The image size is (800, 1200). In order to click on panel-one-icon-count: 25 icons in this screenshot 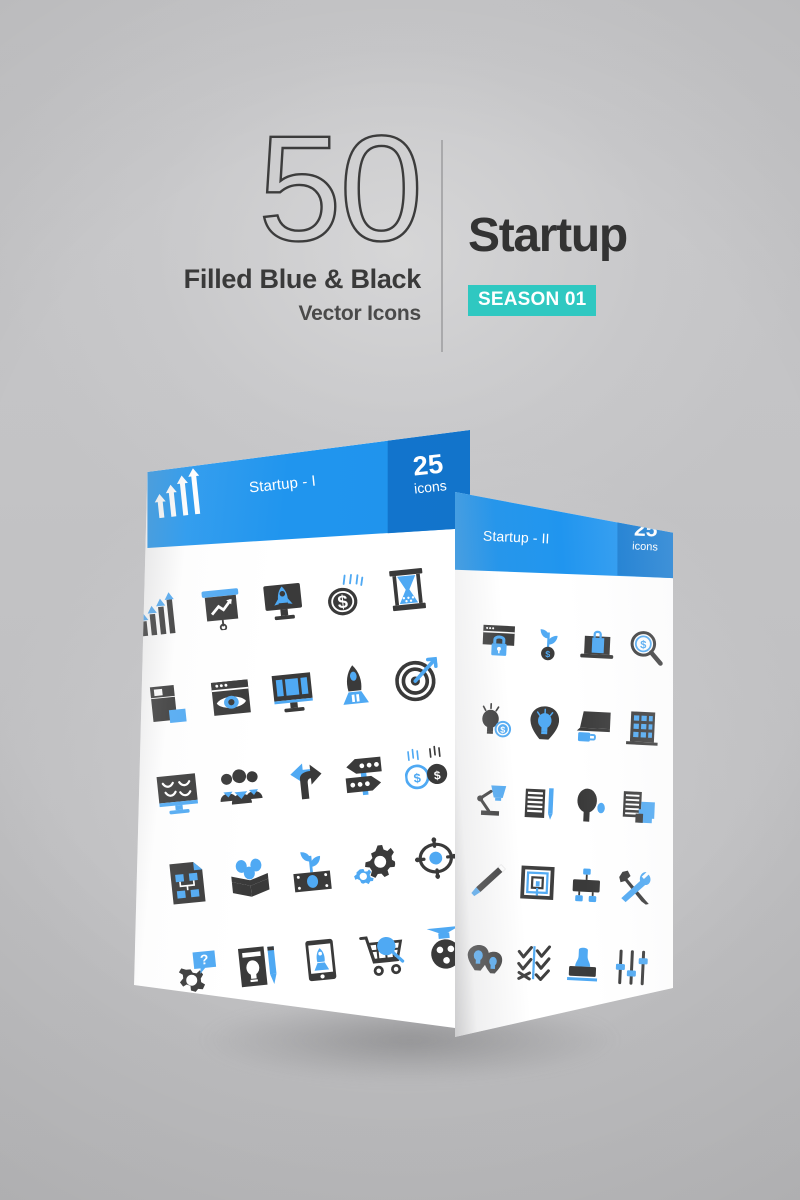, I will do `click(429, 474)`.